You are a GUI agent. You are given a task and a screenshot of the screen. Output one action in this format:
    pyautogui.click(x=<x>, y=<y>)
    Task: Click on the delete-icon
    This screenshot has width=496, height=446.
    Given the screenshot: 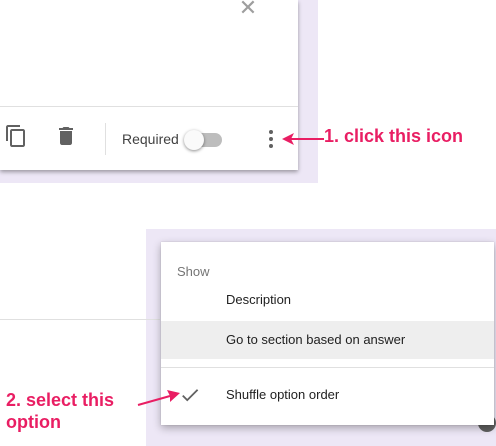 What is the action you would take?
    pyautogui.click(x=66, y=136)
    